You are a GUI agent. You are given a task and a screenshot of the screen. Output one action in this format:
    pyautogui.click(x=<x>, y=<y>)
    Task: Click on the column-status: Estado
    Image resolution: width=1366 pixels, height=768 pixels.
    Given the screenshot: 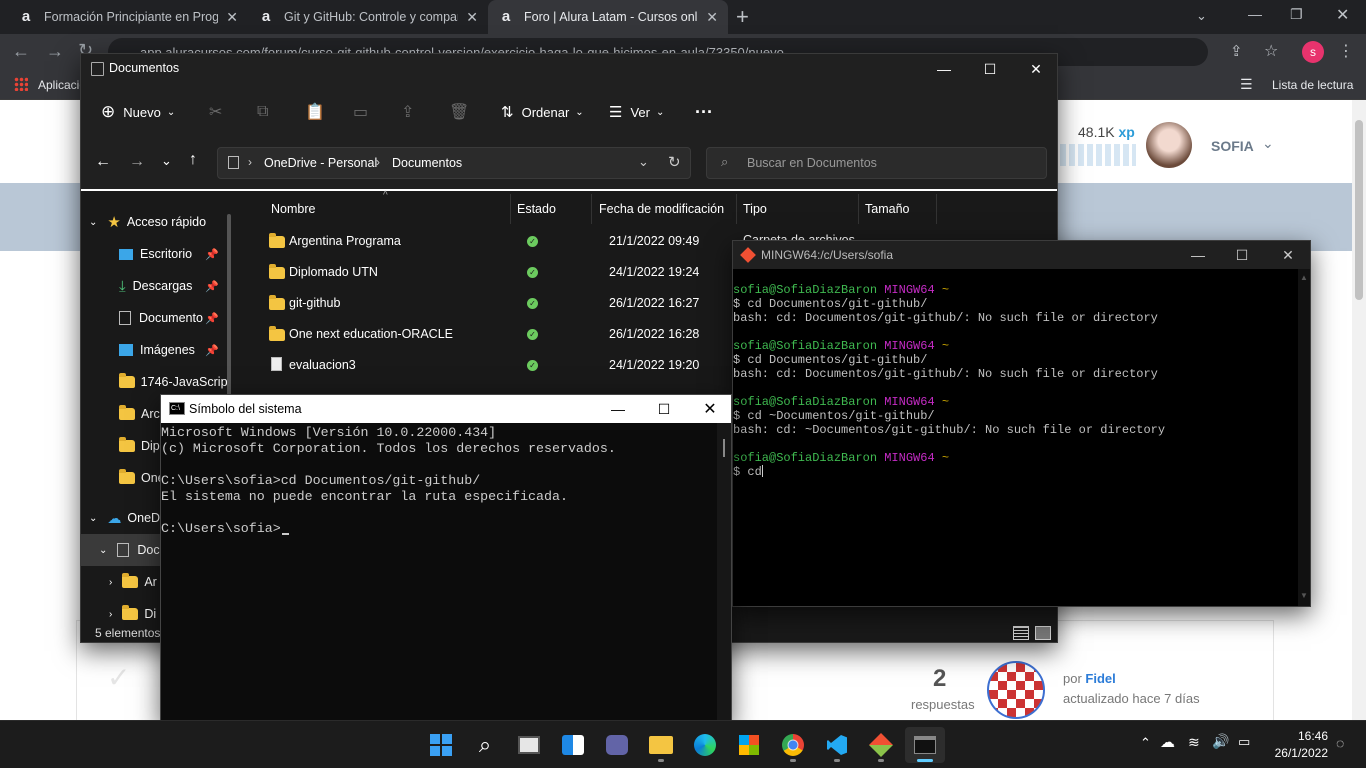 What is the action you would take?
    pyautogui.click(x=551, y=209)
    